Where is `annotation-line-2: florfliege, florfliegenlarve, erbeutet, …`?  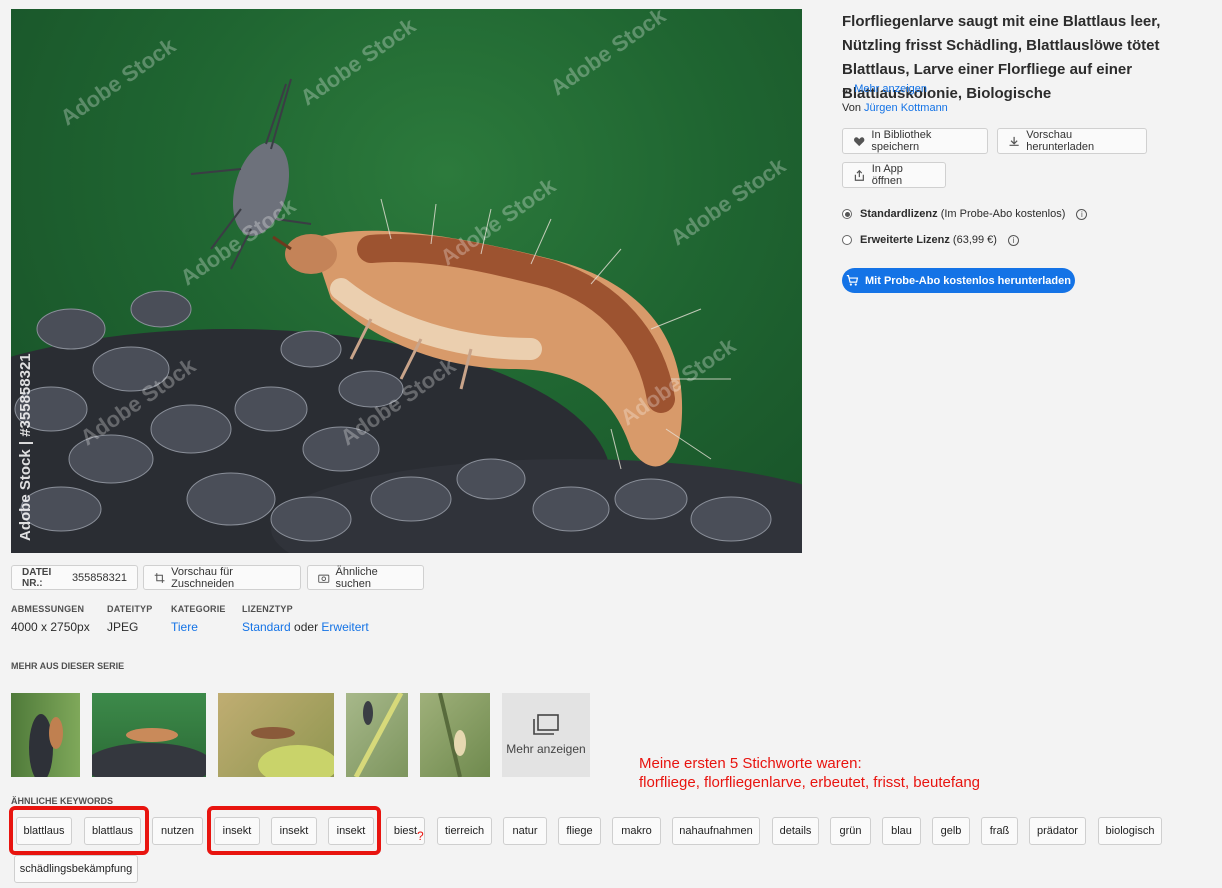 annotation-line-2: florfliege, florfliegenlarve, erbeutet, … is located at coordinates (810, 782).